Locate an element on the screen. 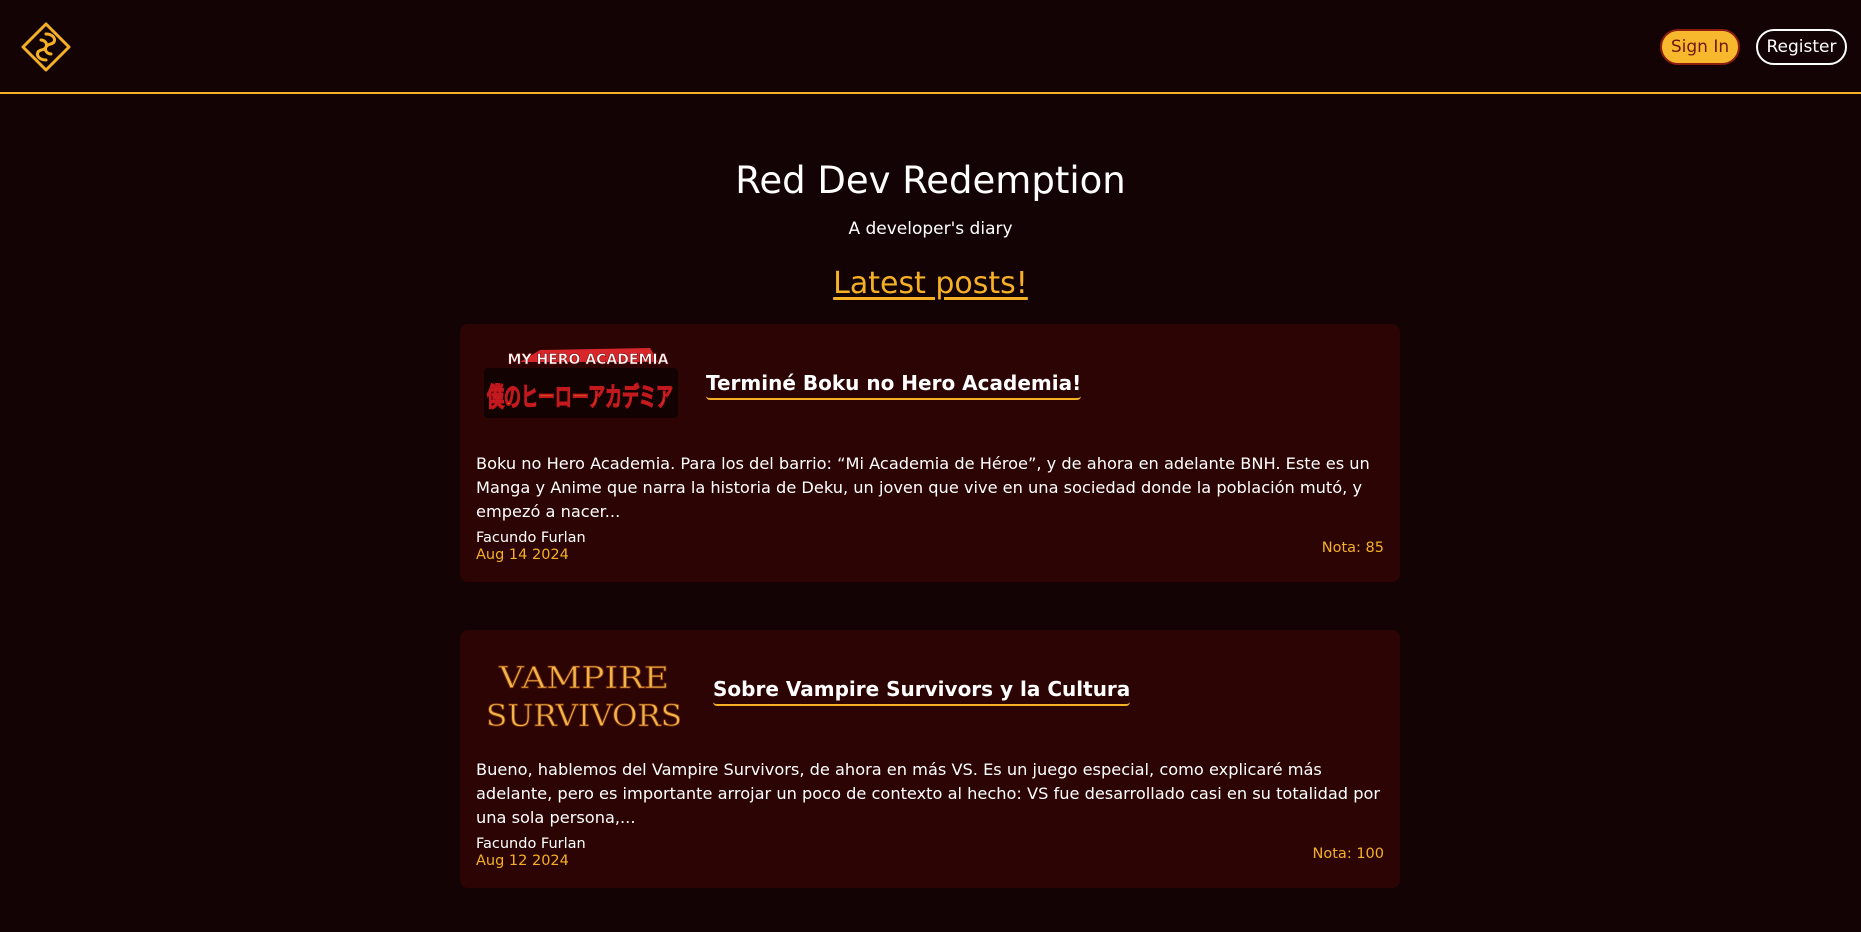 Image resolution: width=1861 pixels, height=932 pixels. svg-text: SURVIVORS is located at coordinates (583, 715).